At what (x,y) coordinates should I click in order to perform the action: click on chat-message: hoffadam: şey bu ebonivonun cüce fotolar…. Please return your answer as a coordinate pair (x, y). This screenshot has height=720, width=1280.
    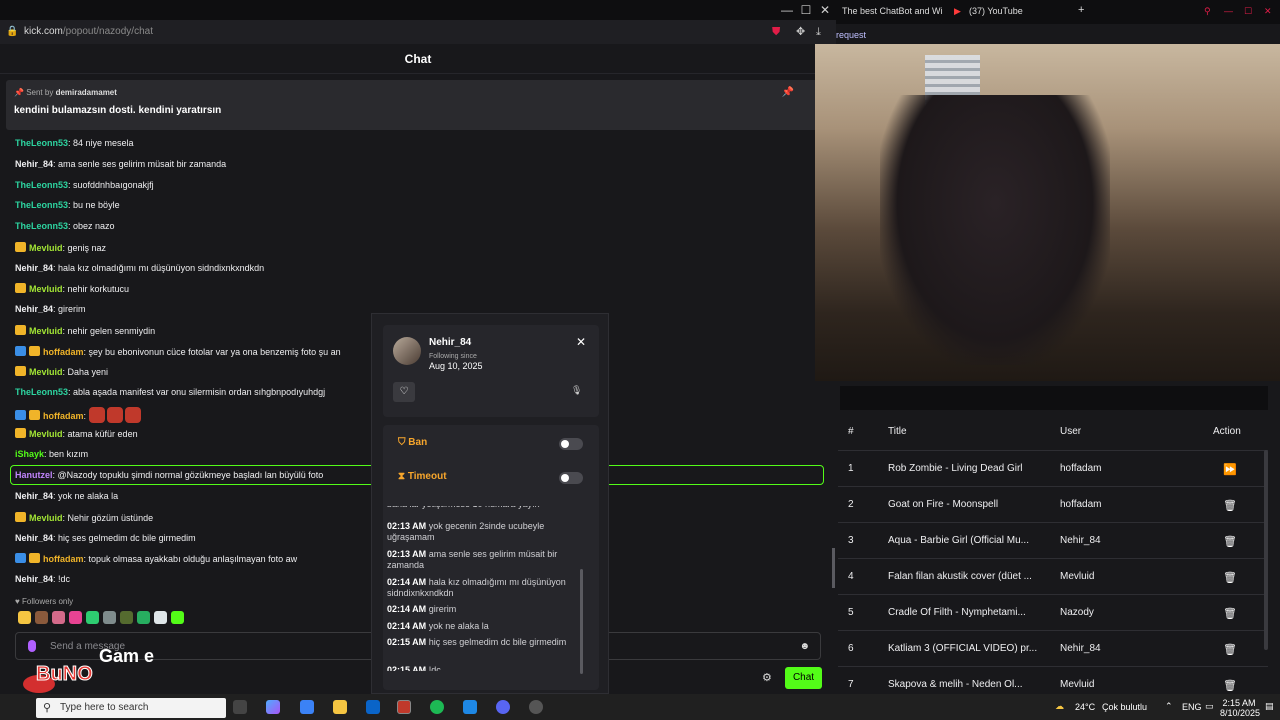
    Looking at the image, I should click on (178, 351).